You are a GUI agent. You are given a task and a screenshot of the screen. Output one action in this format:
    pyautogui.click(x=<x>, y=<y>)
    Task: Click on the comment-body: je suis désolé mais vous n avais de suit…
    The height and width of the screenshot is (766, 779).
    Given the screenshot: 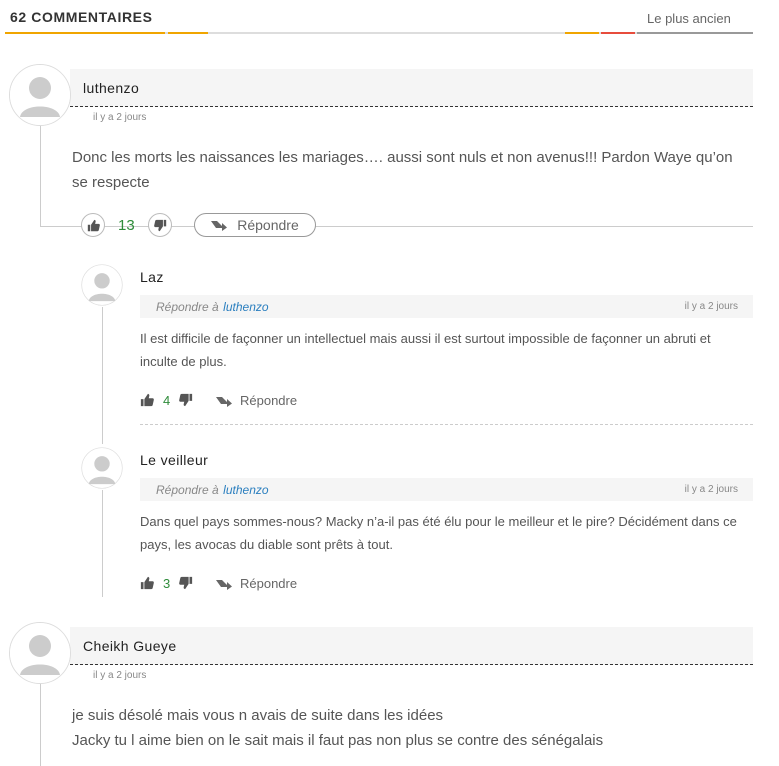 What is the action you would take?
    pyautogui.click(x=407, y=728)
    